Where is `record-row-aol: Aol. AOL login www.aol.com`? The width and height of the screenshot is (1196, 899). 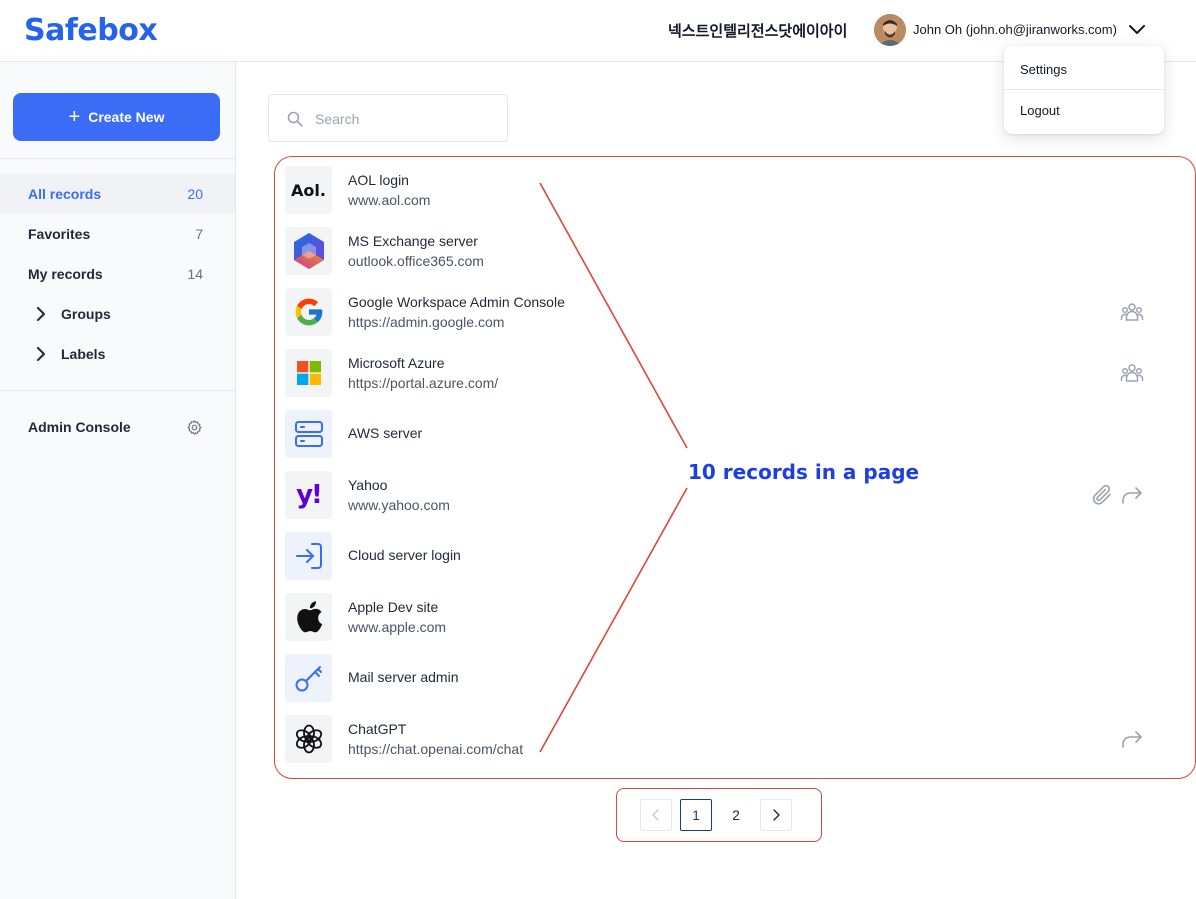 record-row-aol: Aol. AOL login www.aol.com is located at coordinates (725, 190).